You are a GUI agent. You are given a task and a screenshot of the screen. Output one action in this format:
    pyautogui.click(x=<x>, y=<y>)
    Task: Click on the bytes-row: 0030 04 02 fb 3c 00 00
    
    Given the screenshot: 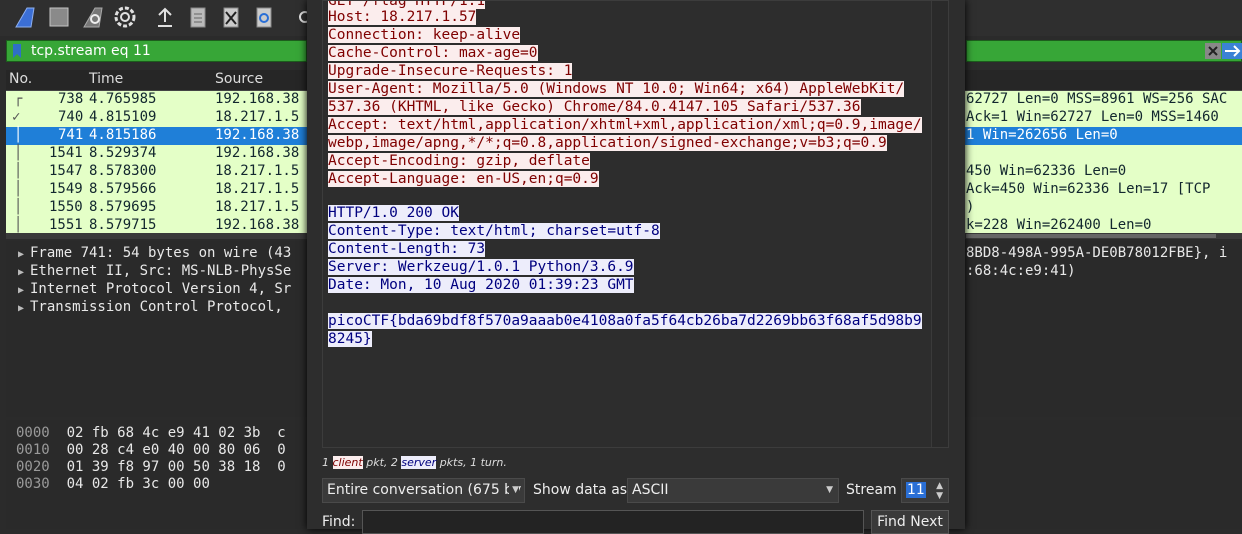 What is the action you would take?
    pyautogui.click(x=113, y=484)
    